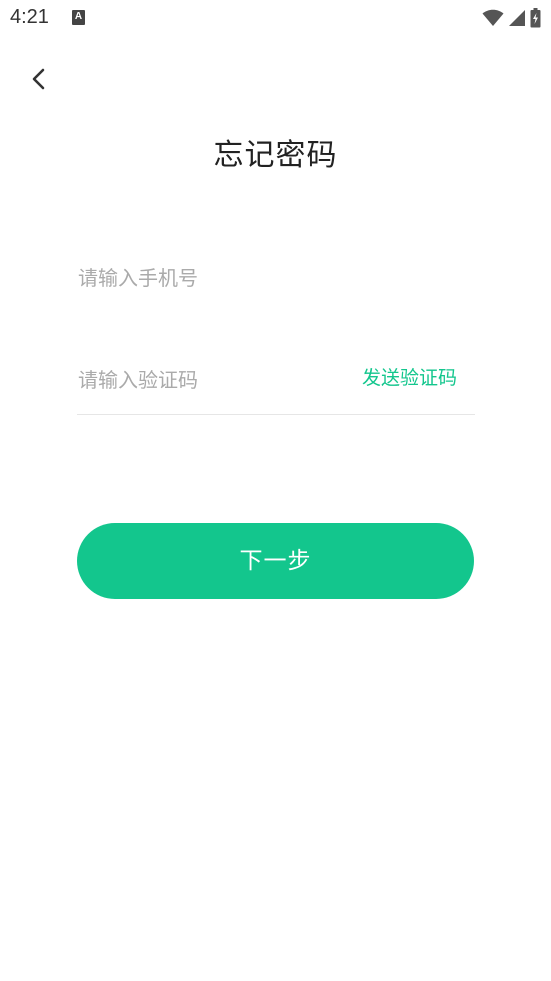 The width and height of the screenshot is (551, 981). I want to click on send-code-button: 发送验证码, so click(409, 376).